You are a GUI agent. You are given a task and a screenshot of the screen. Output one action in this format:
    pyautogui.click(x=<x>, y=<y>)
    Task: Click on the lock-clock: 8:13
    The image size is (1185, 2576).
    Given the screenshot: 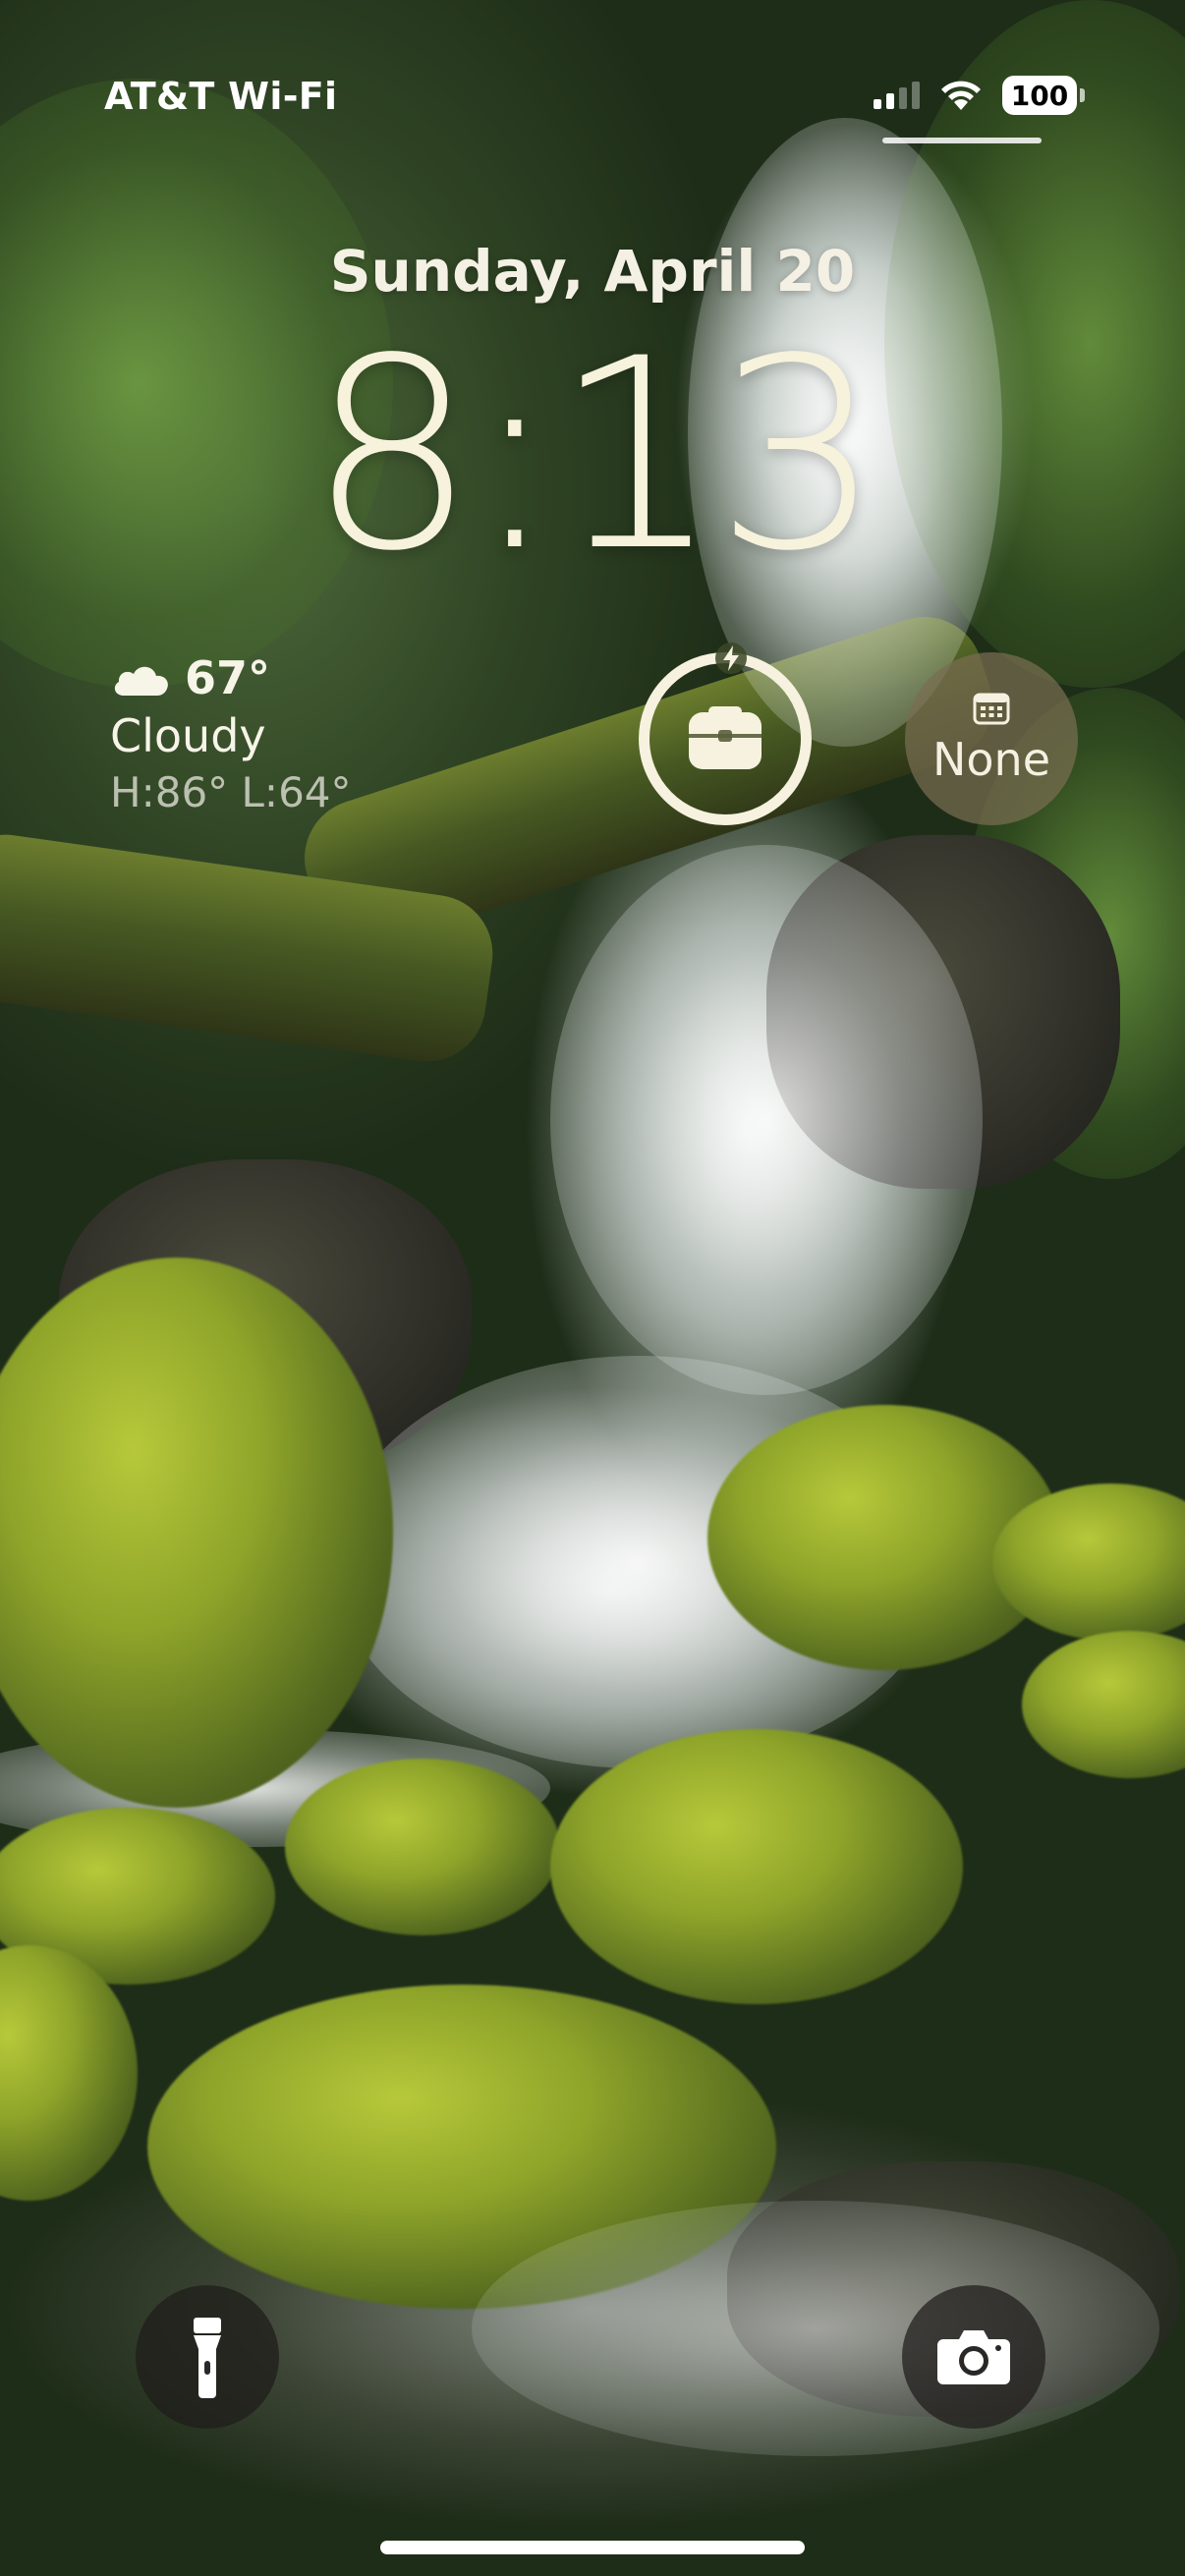 What is the action you would take?
    pyautogui.click(x=596, y=456)
    